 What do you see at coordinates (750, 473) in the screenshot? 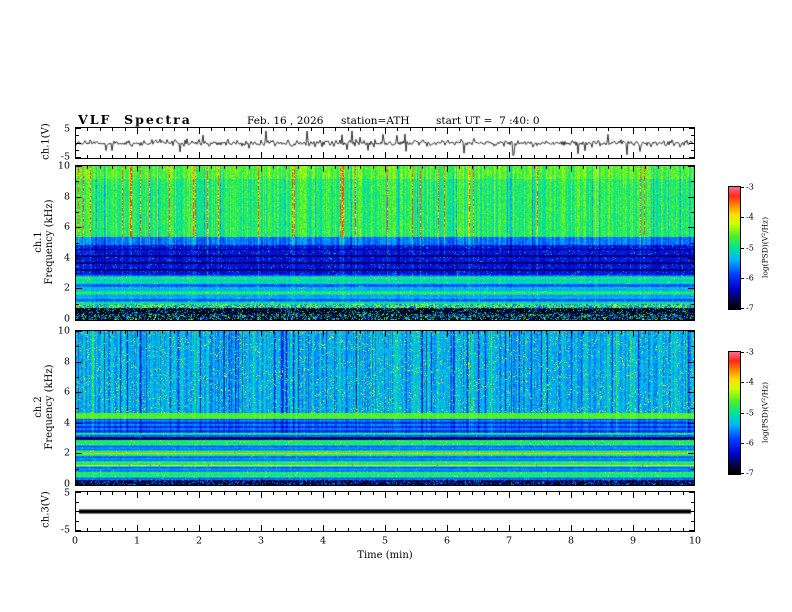
I see `tick-label: -7` at bounding box center [750, 473].